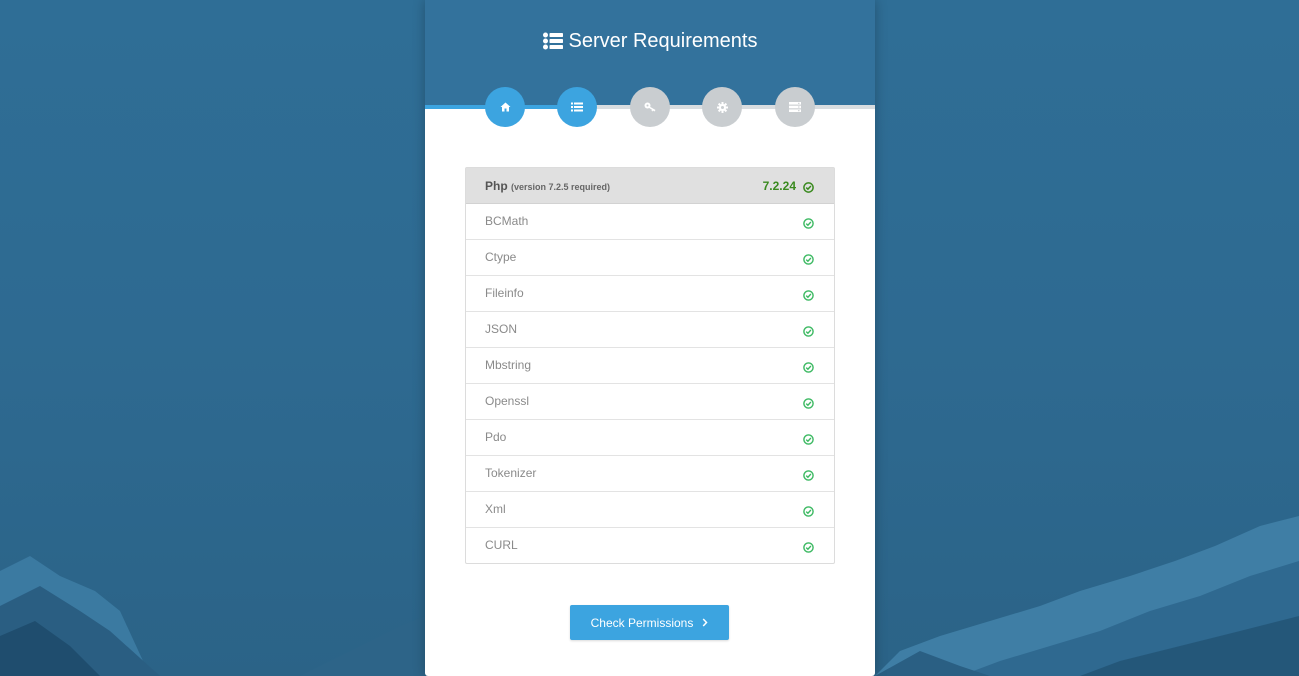 The width and height of the screenshot is (1299, 676). I want to click on check-permissions-label: Check Permissions, so click(642, 622).